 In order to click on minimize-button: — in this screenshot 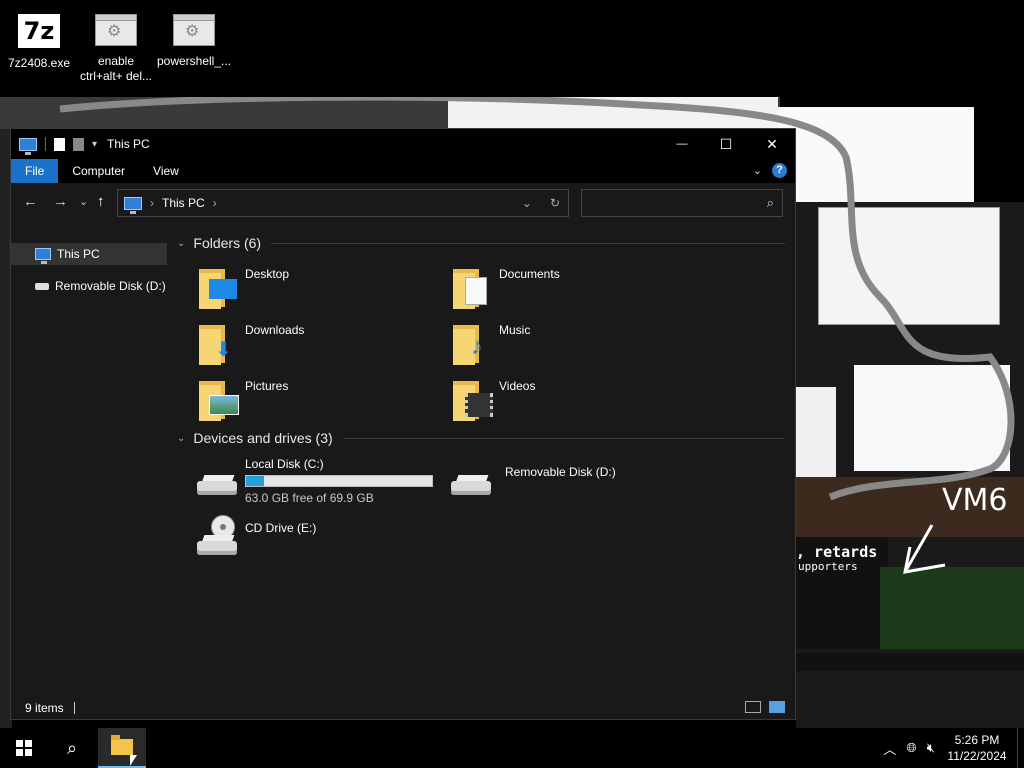, I will do `click(682, 144)`.